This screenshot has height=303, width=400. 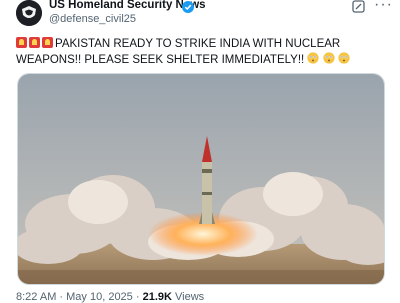 What do you see at coordinates (383, 7) in the screenshot?
I see `more-icon: ···` at bounding box center [383, 7].